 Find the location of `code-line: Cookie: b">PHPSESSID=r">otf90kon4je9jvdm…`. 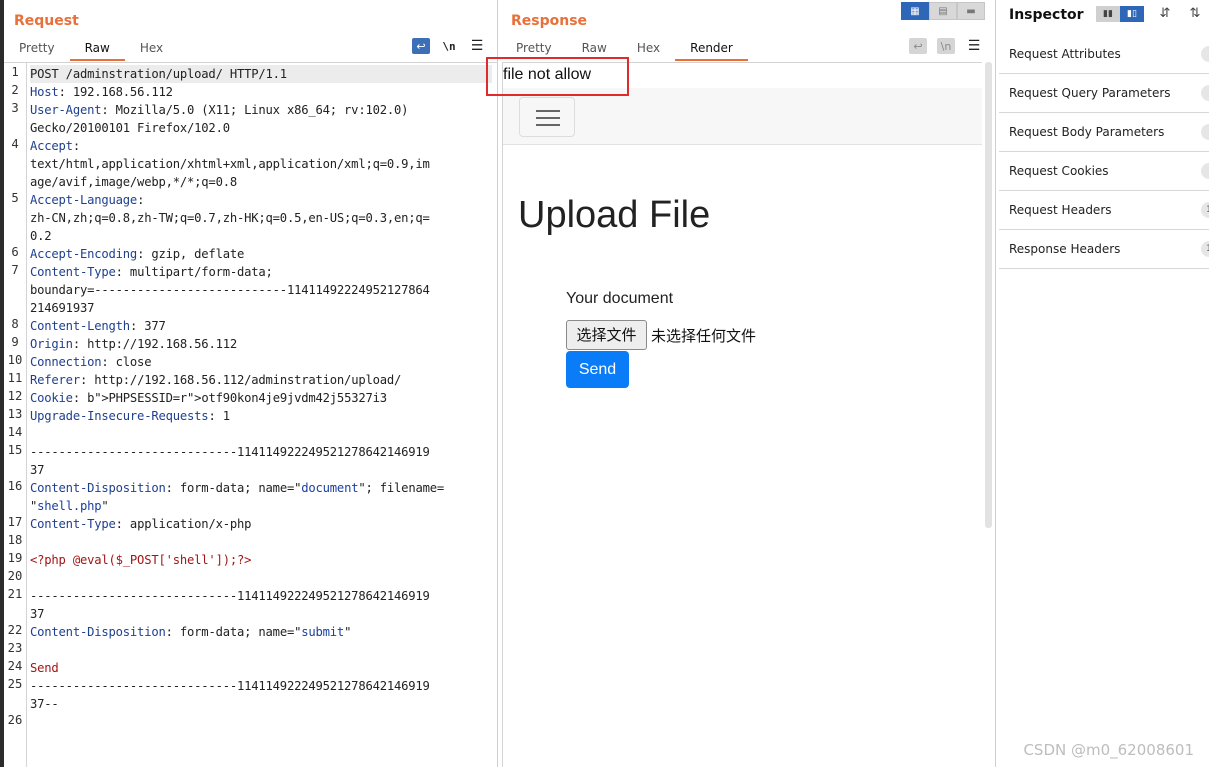

code-line: Cookie: b">PHPSESSID=r">otf90kon4je9jvdm… is located at coordinates (208, 398).